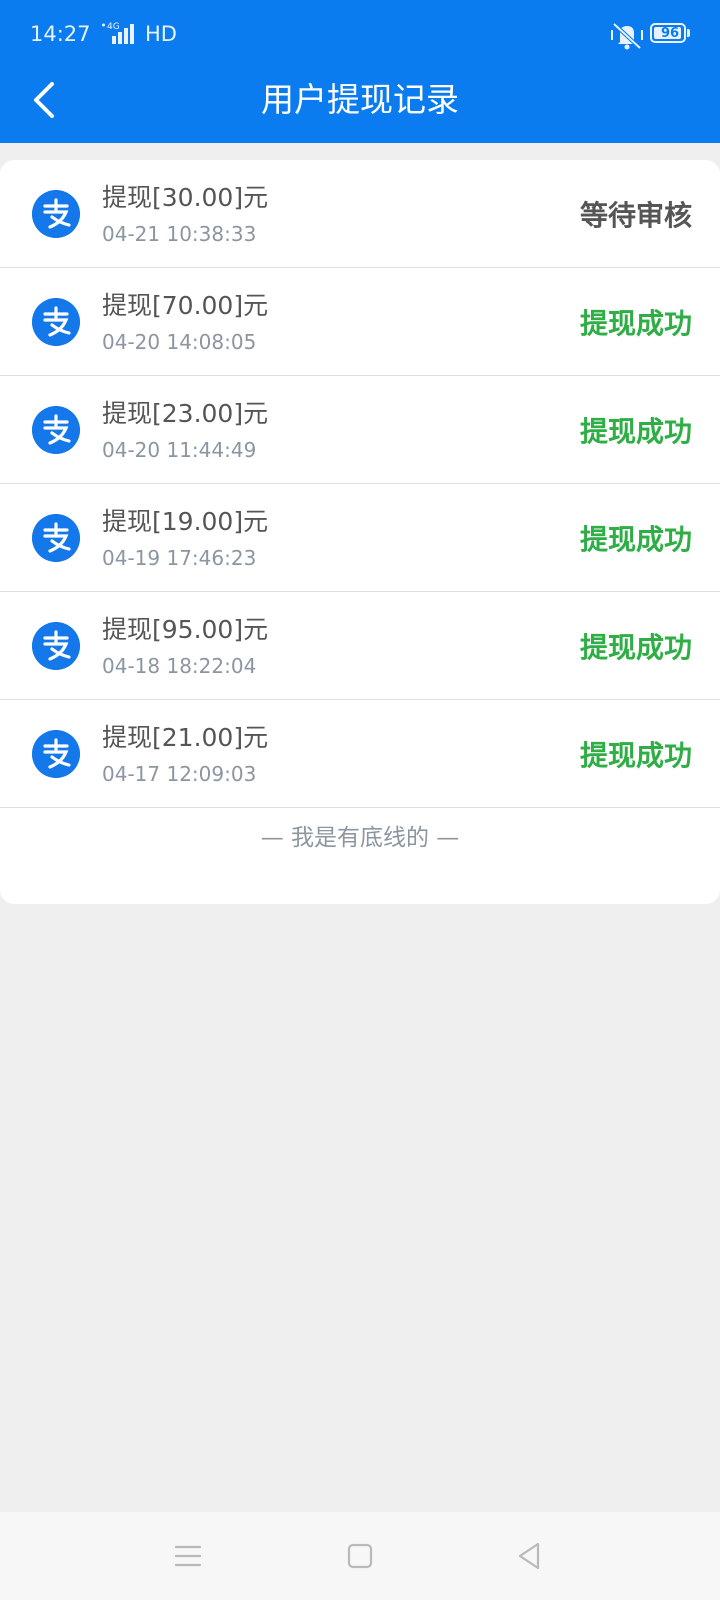 The width and height of the screenshot is (720, 1600). What do you see at coordinates (360, 538) in the screenshot?
I see `record-row: 提现[19.00]元 04-19 17:46:23 提现成功` at bounding box center [360, 538].